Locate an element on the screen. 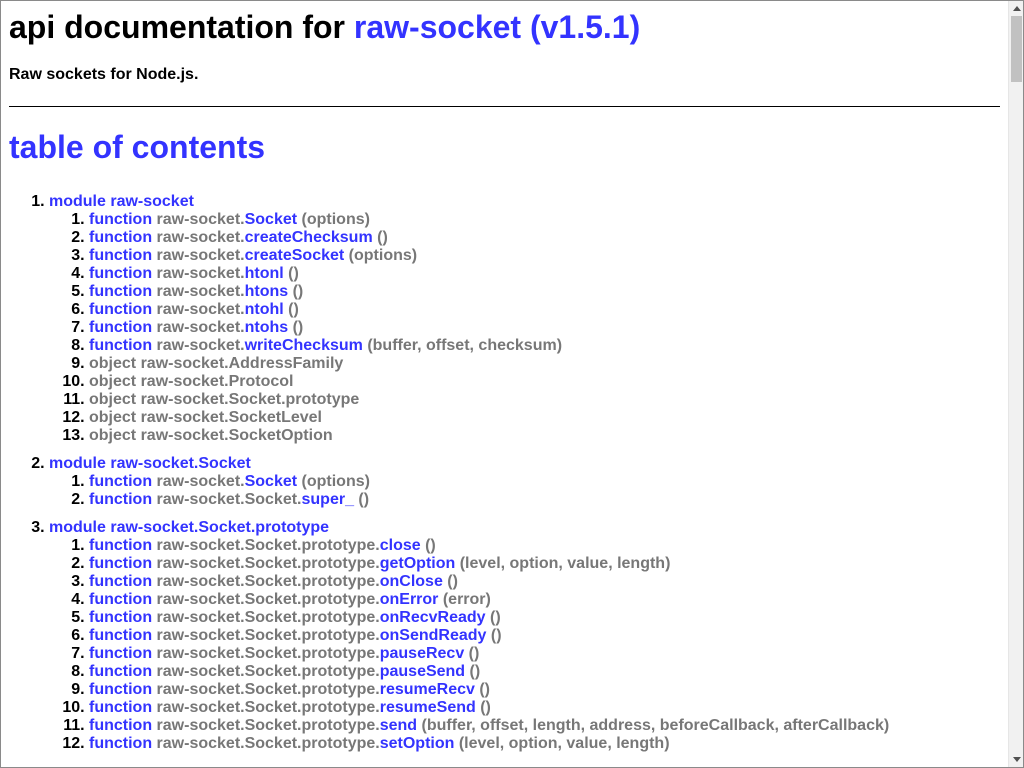 The image size is (1024, 768). toc-entry: function raw-socket.ntohs () is located at coordinates (544, 328).